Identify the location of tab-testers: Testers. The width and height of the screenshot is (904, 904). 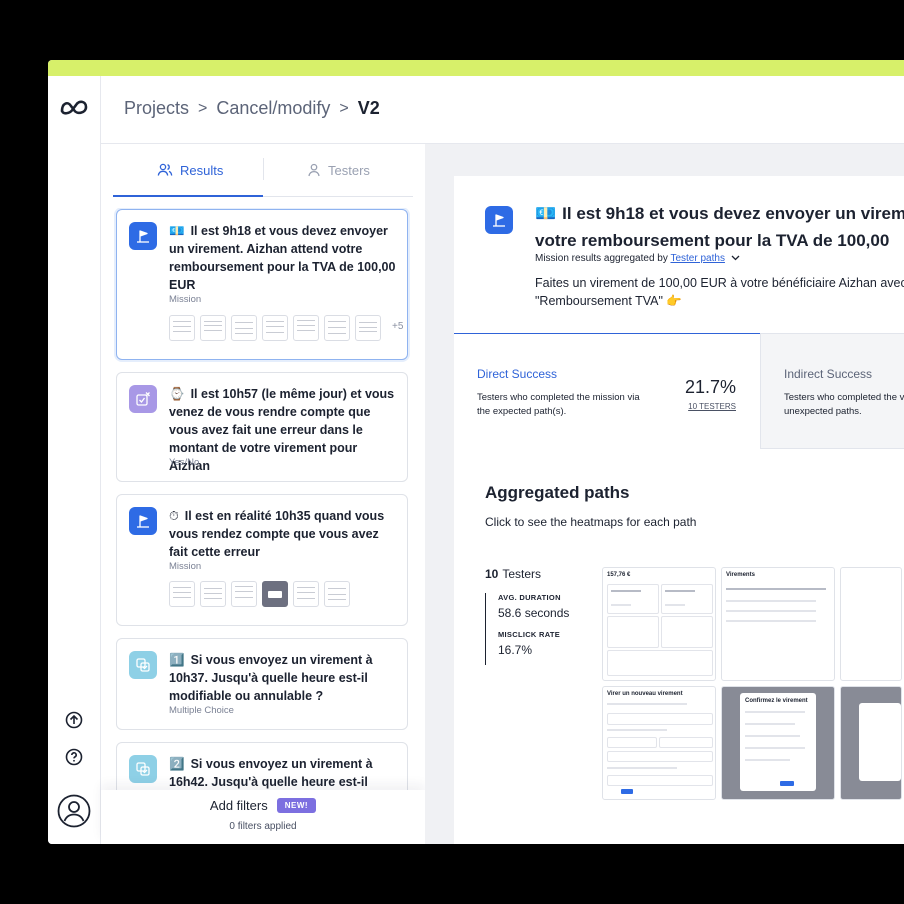
(338, 170).